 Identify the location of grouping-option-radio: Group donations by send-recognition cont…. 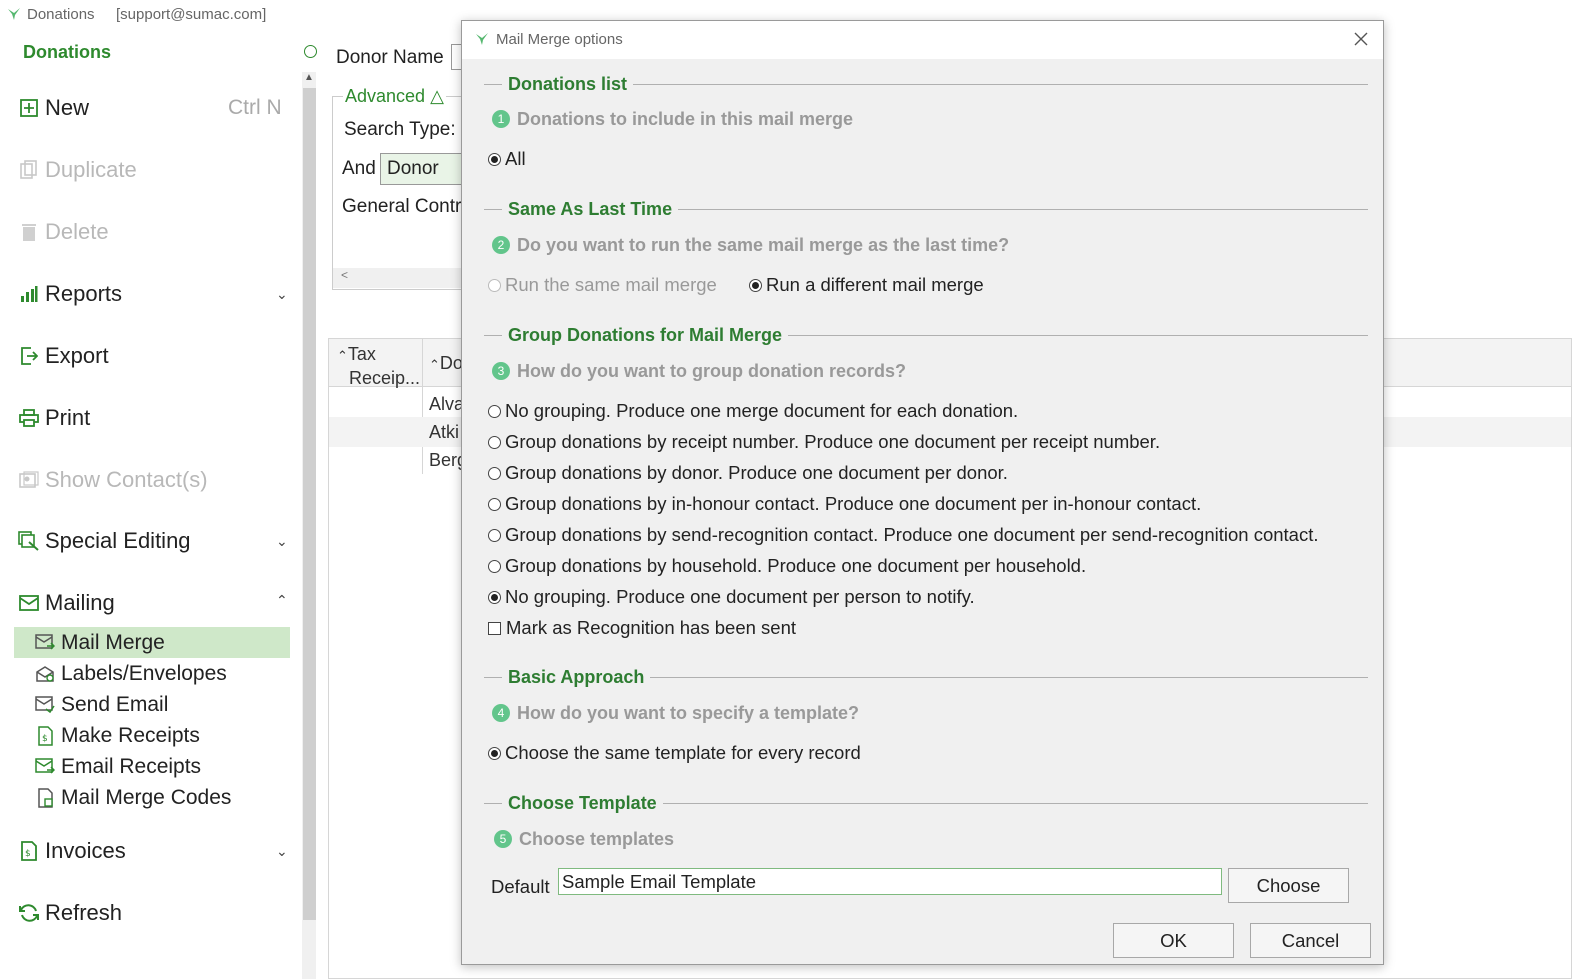
(903, 535).